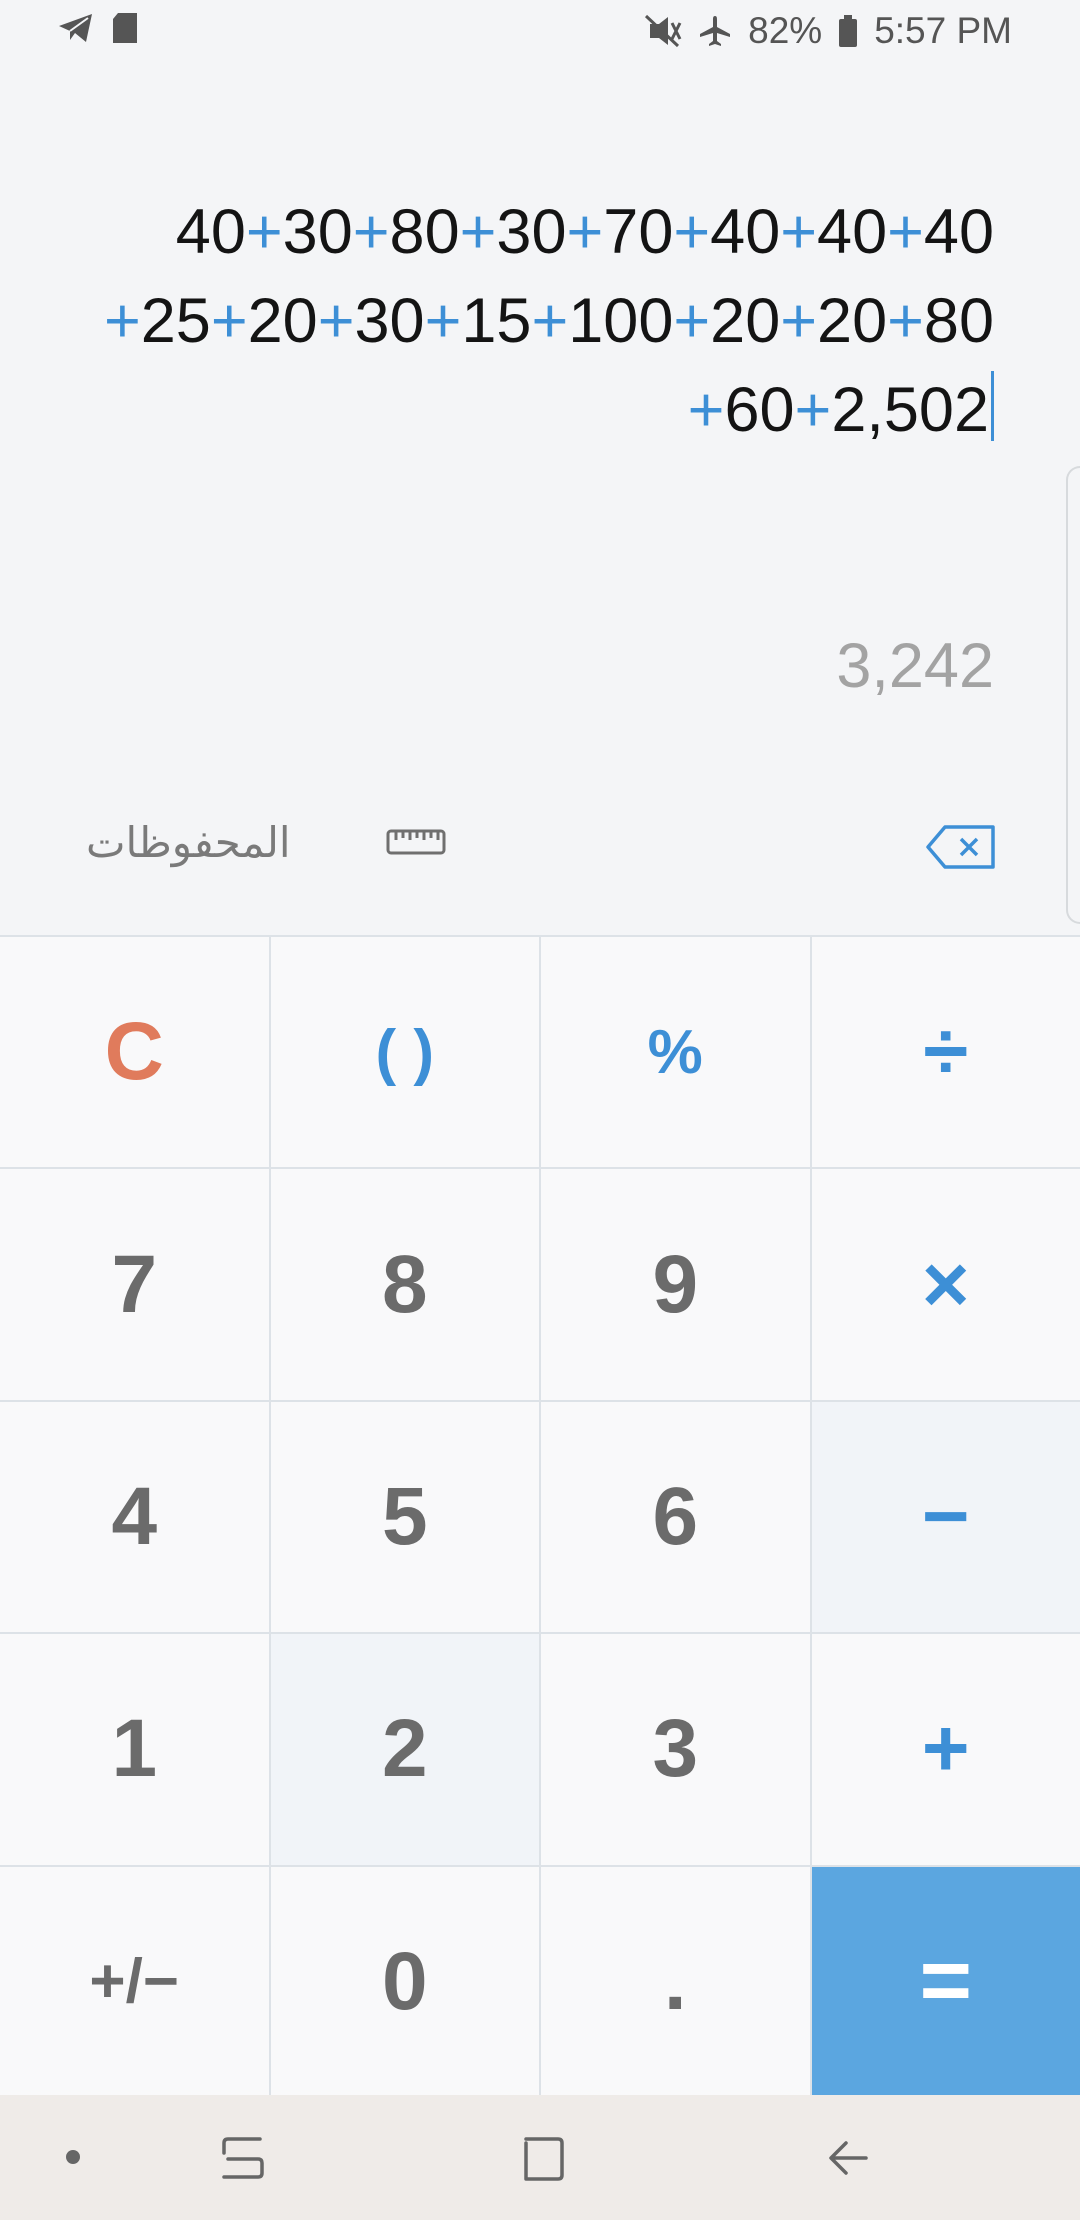  I want to click on digit-0-button: 0, so click(404, 1981).